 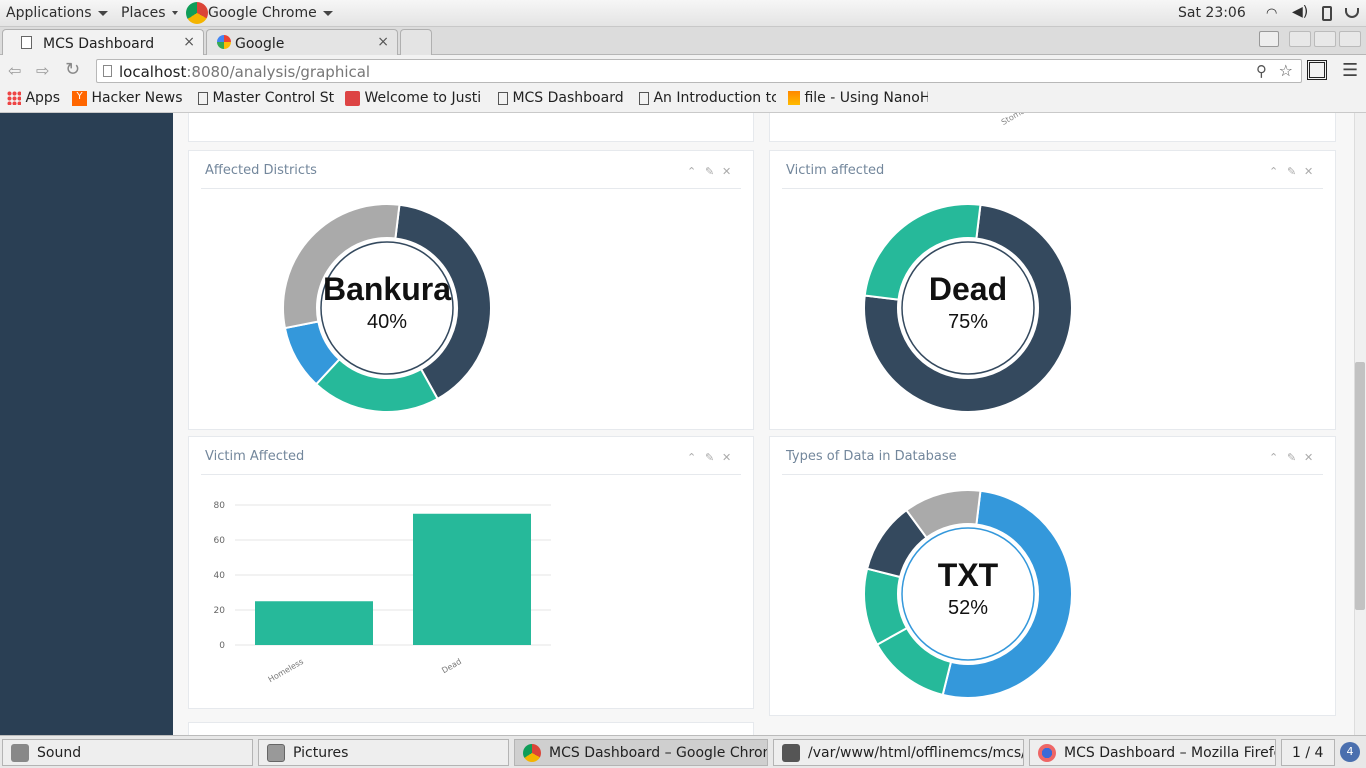 I want to click on reload-icon: ↻, so click(x=72, y=69).